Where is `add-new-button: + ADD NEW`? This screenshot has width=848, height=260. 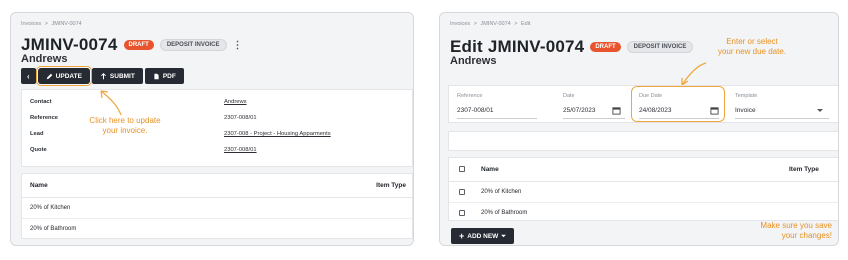 add-new-button: + ADD NEW is located at coordinates (483, 236).